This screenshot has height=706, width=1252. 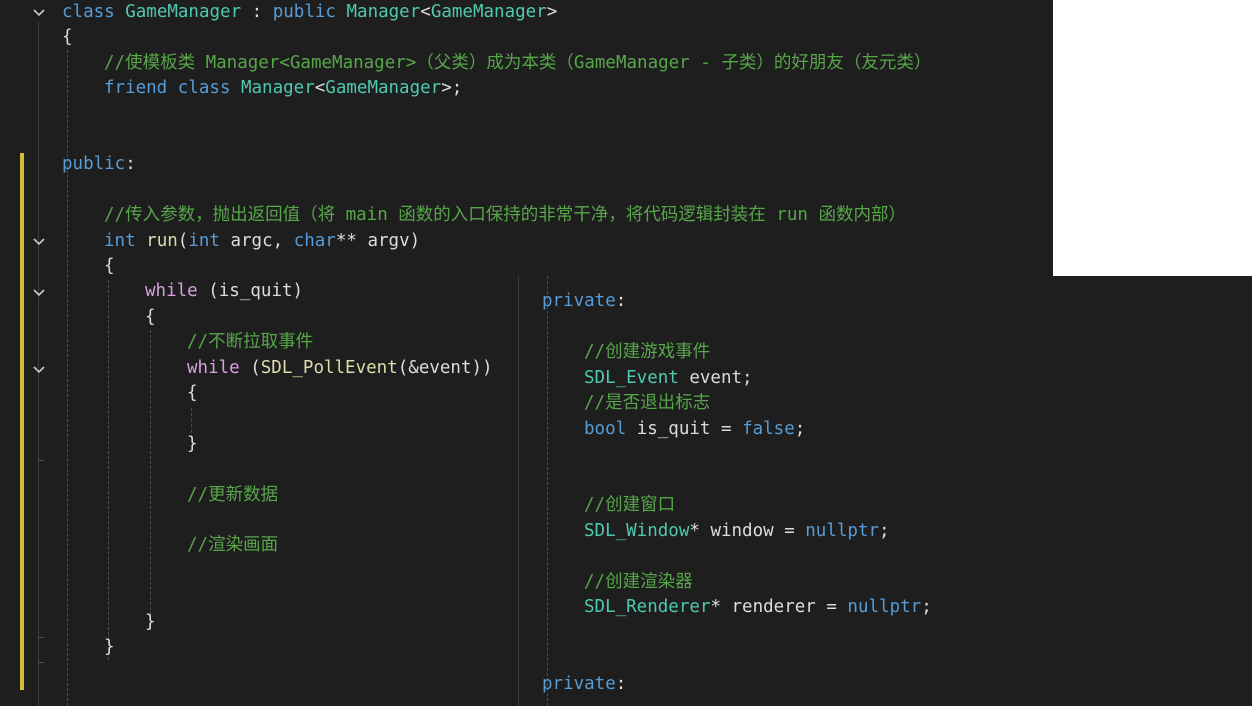 I want to click on code-token: SDL_Window, so click(x=637, y=530).